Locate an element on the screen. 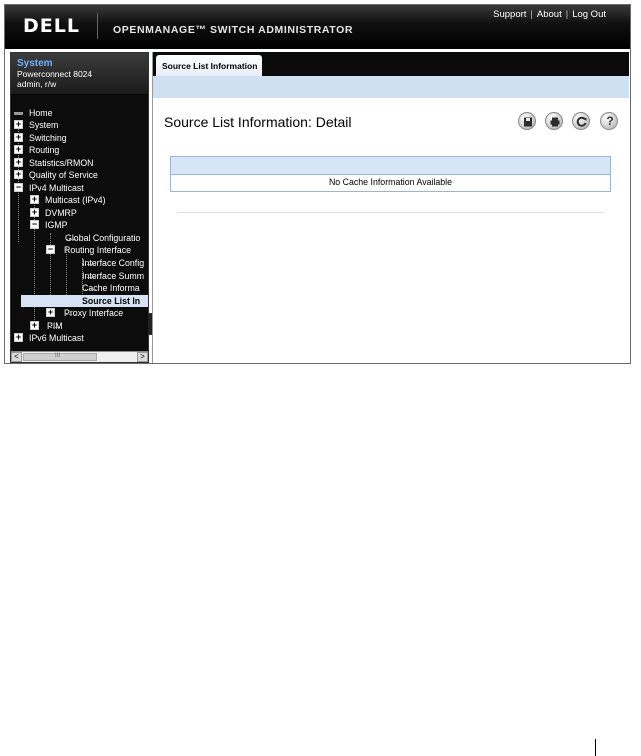 The width and height of the screenshot is (641, 756). home-icon is located at coordinates (18, 113).